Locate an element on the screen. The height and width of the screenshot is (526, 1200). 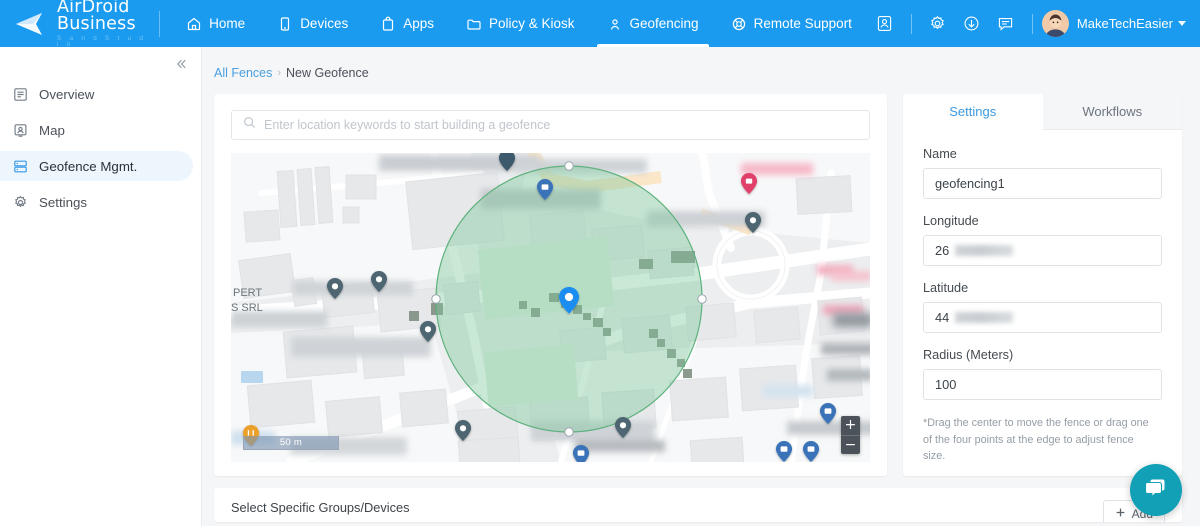
plus-icon is located at coordinates (1120, 514).